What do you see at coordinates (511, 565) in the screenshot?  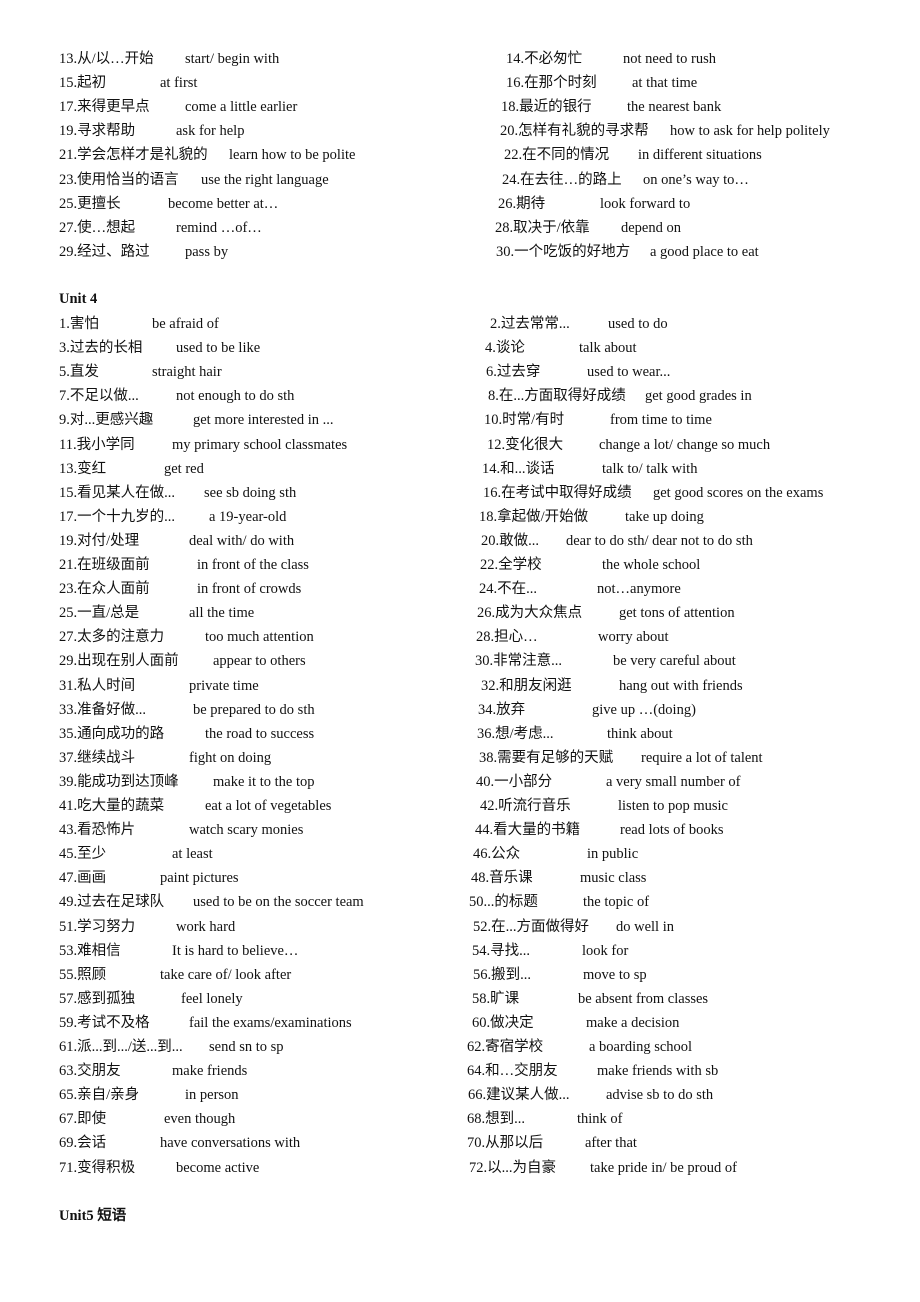 I see `phrase-chinese: 22.全学校` at bounding box center [511, 565].